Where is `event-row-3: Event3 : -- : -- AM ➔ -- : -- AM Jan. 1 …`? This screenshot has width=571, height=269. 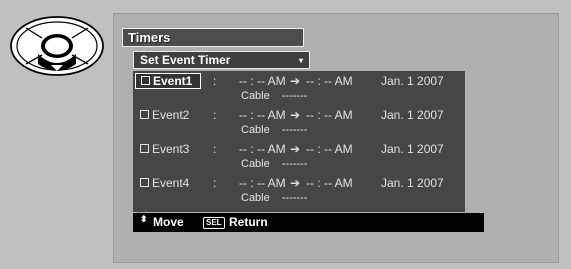
event-row-3: Event3 : -- : -- AM ➔ -- : -- AM Jan. 1 … is located at coordinates (299, 158).